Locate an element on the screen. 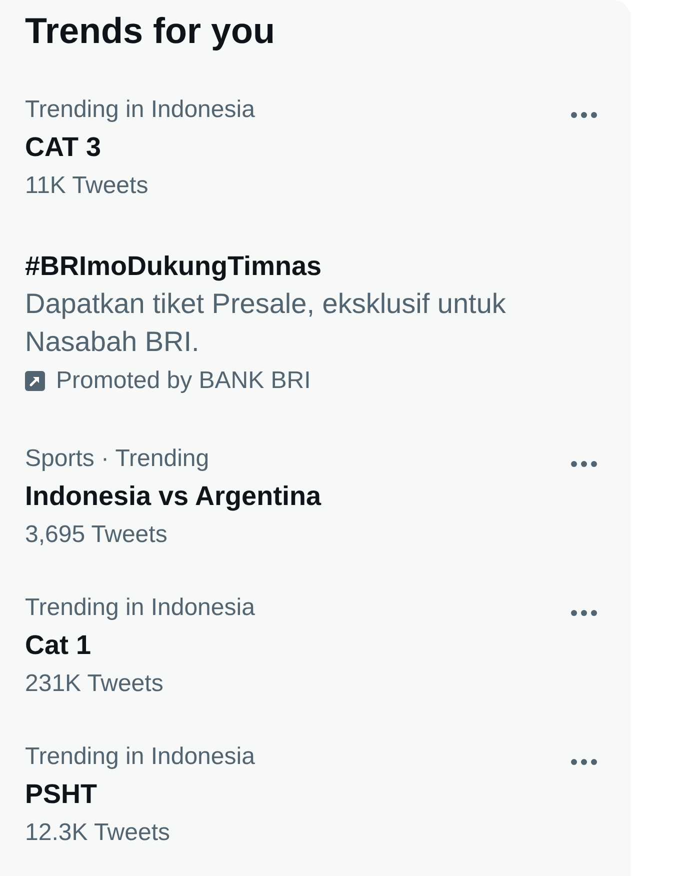  panel-title: Trends for you is located at coordinates (150, 31).